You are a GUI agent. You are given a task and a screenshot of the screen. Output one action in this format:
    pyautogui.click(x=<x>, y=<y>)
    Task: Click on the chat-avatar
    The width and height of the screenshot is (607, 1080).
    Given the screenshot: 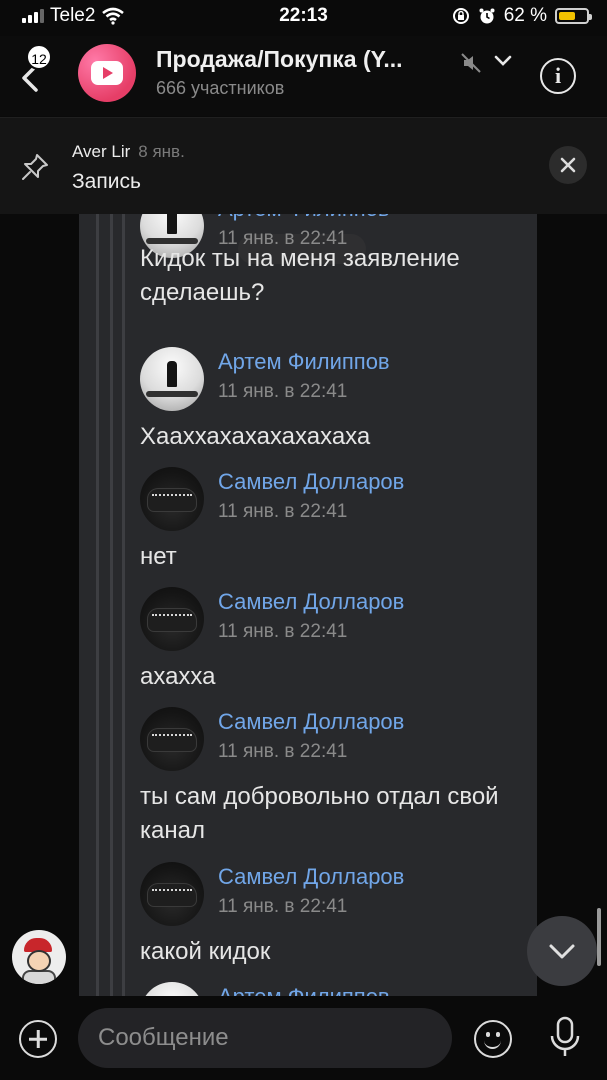 What is the action you would take?
    pyautogui.click(x=107, y=73)
    